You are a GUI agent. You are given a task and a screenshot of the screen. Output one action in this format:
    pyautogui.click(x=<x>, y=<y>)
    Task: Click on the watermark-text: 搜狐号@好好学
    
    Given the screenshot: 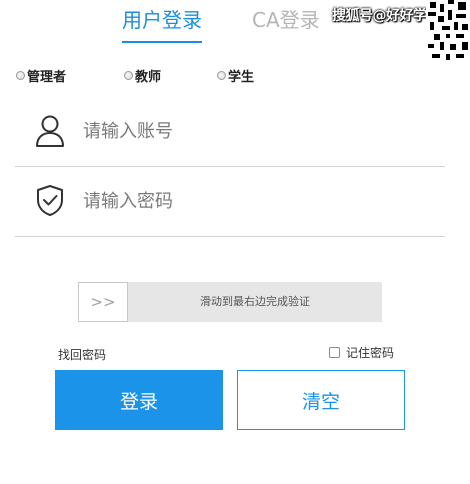 What is the action you would take?
    pyautogui.click(x=379, y=16)
    